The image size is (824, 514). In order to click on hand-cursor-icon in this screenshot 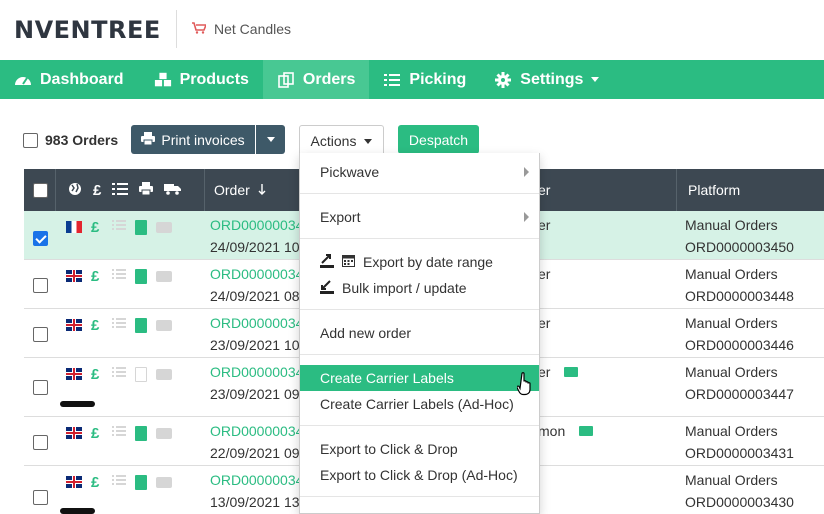, I will do `click(525, 386)`.